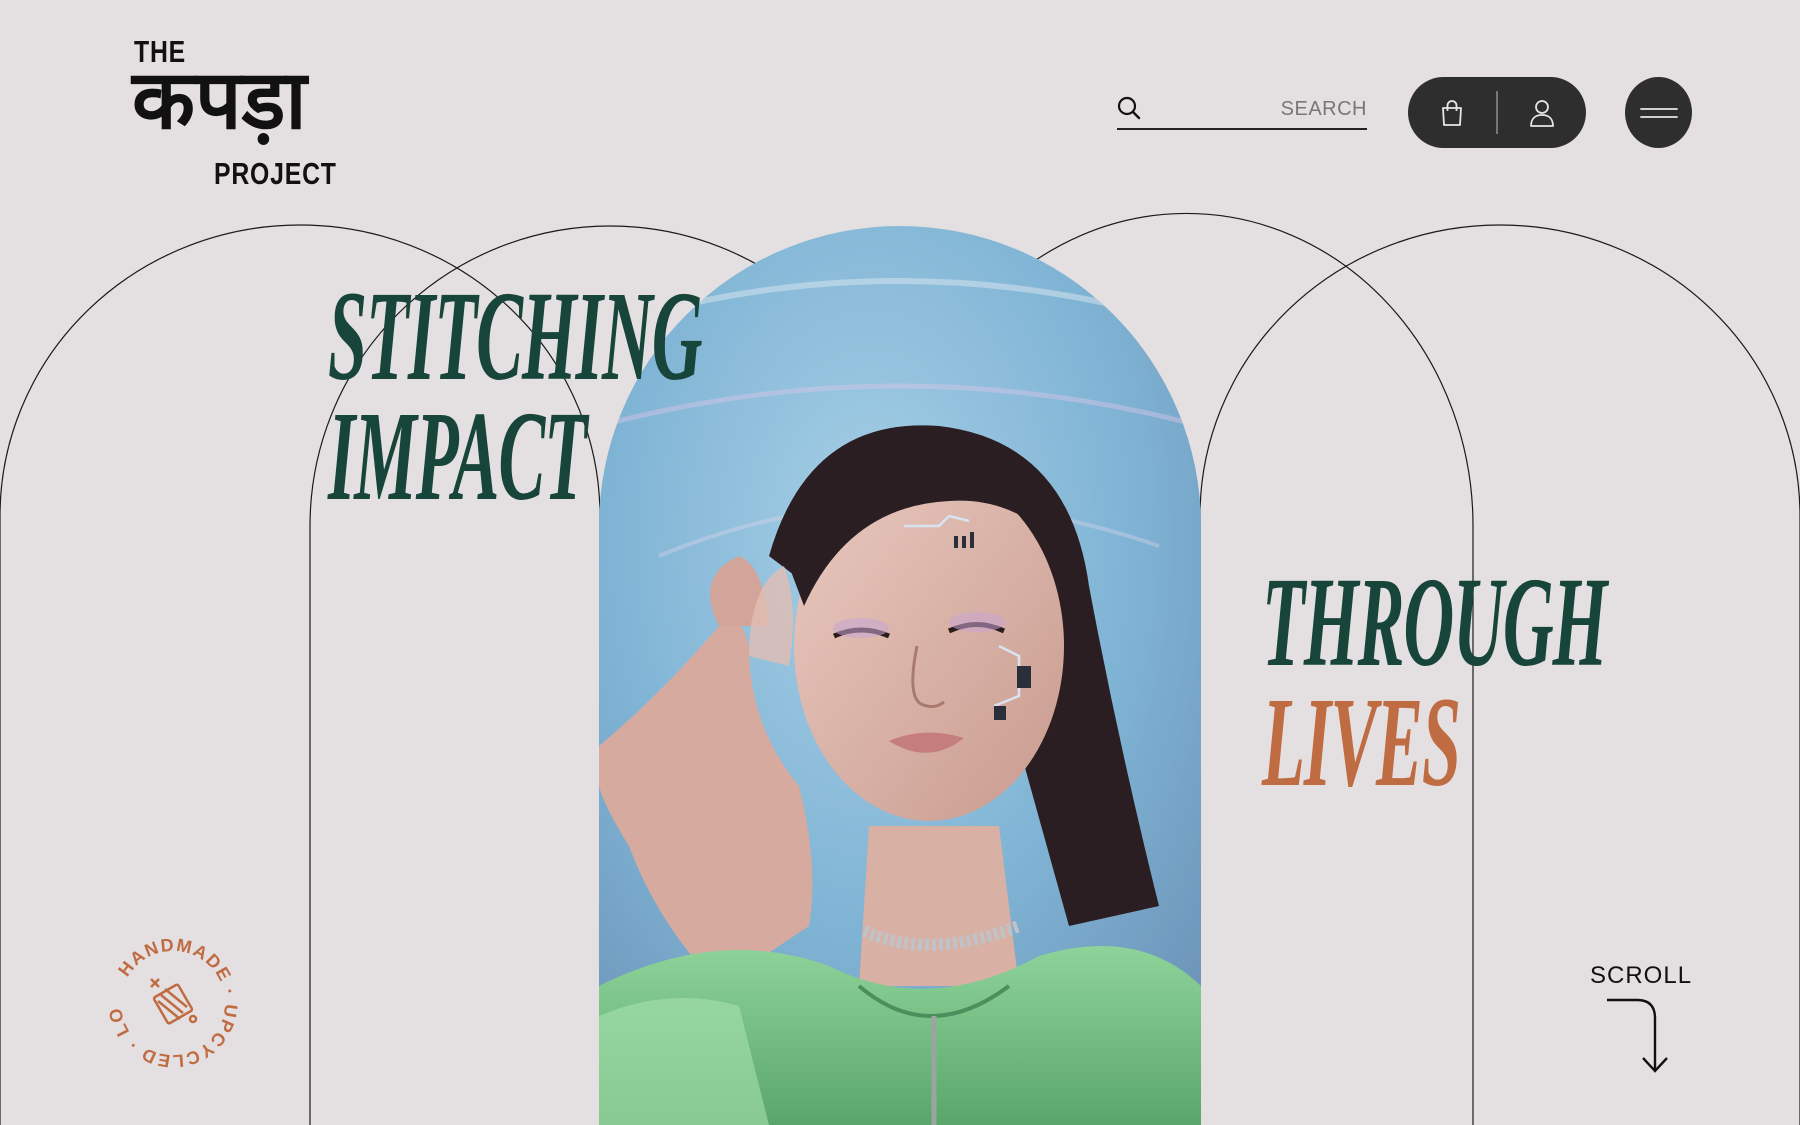  I want to click on arrow-down-curve-icon, so click(1643, 1036).